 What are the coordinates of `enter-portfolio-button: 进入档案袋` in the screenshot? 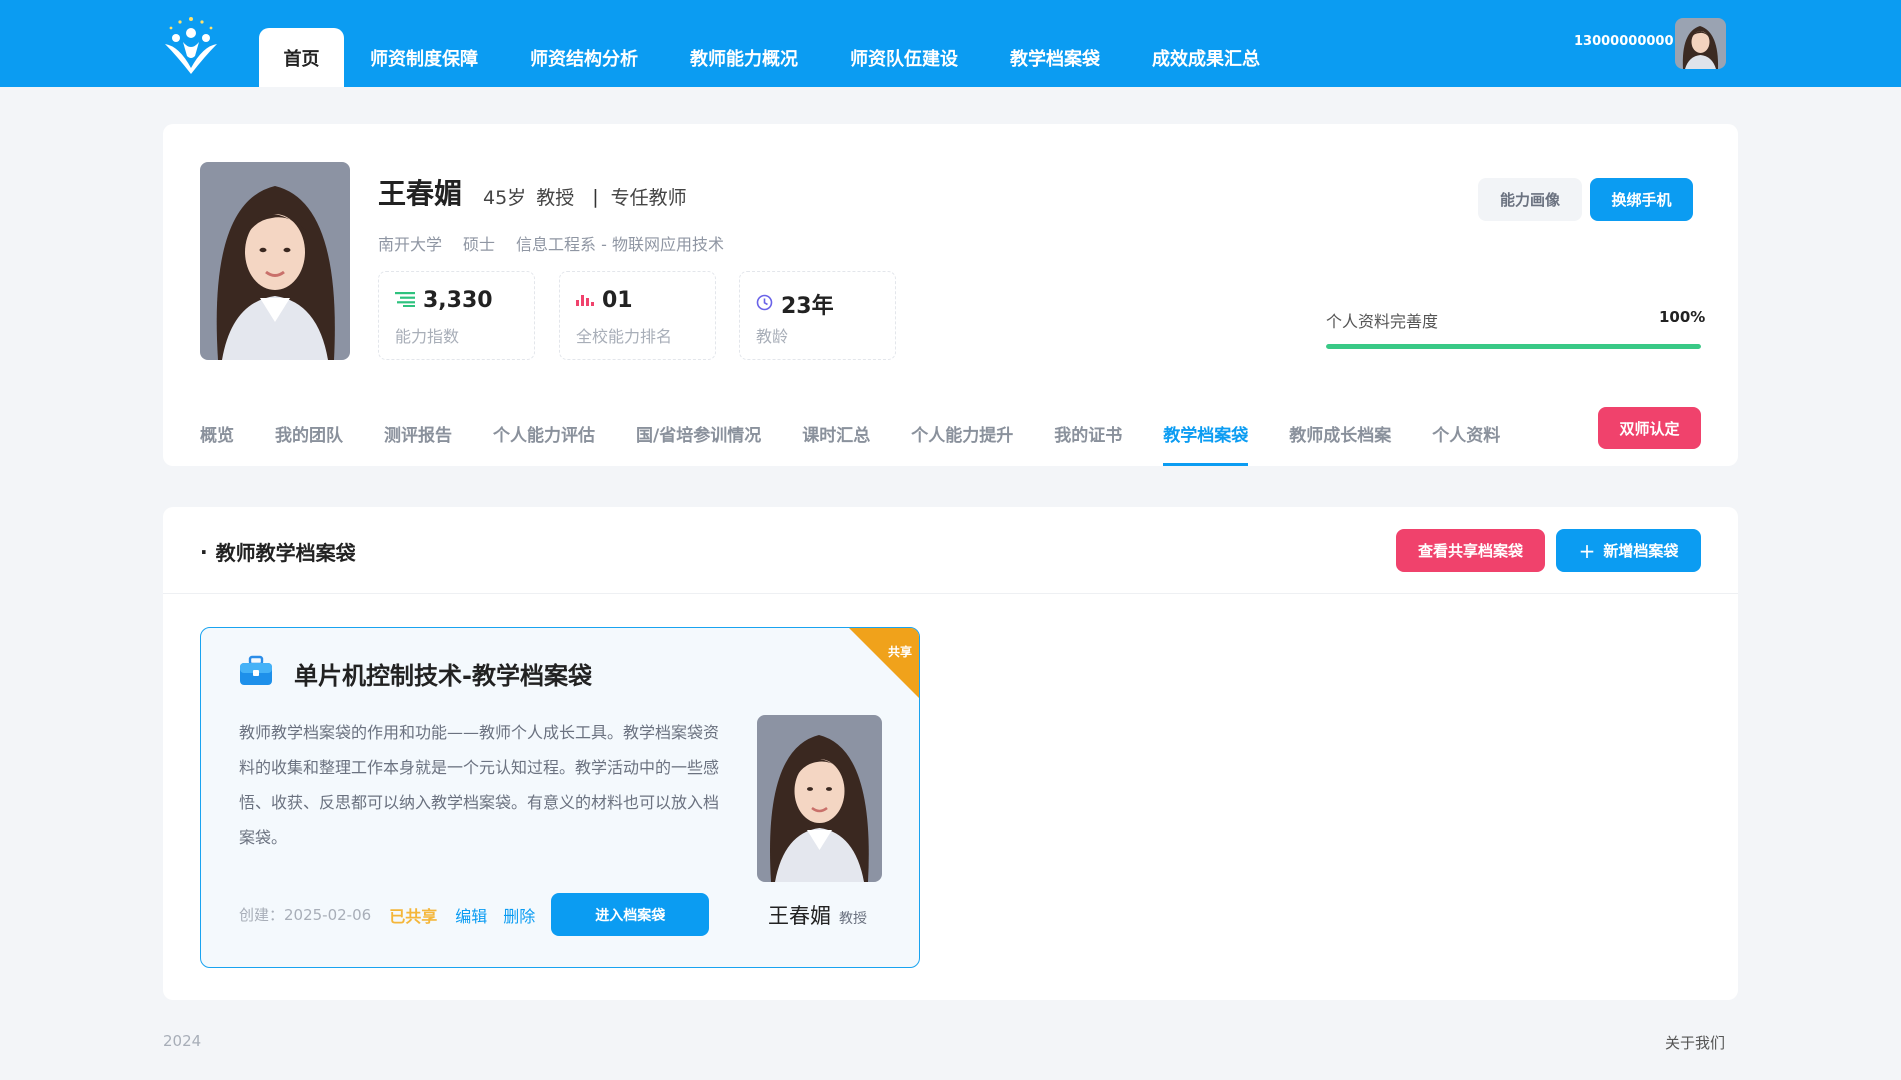 It's located at (630, 914).